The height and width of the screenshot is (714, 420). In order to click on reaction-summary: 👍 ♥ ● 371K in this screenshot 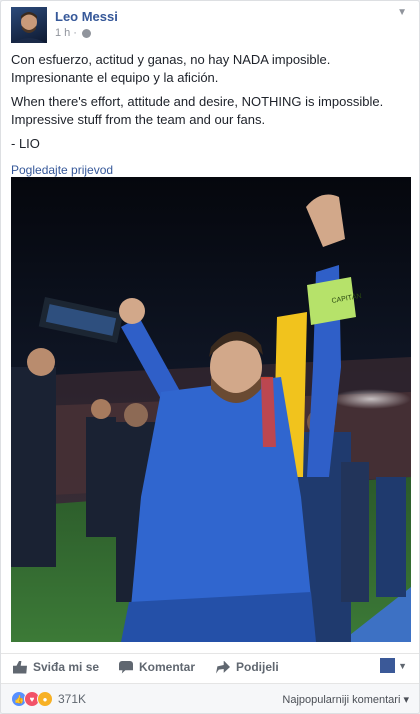, I will do `click(48, 699)`.